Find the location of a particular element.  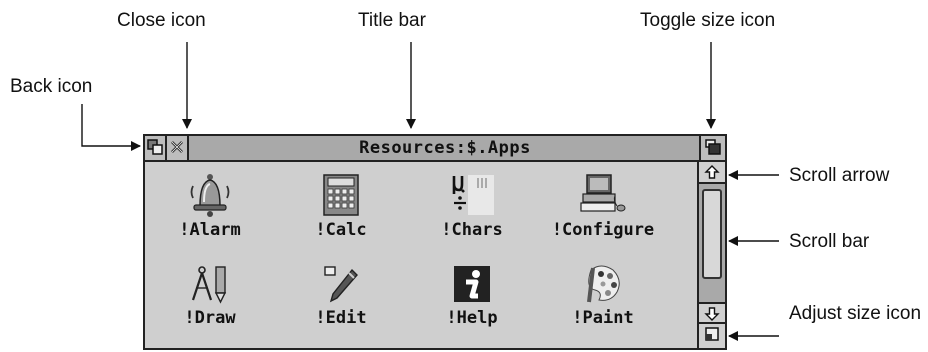

compass-pencil-icon is located at coordinates (209, 285).